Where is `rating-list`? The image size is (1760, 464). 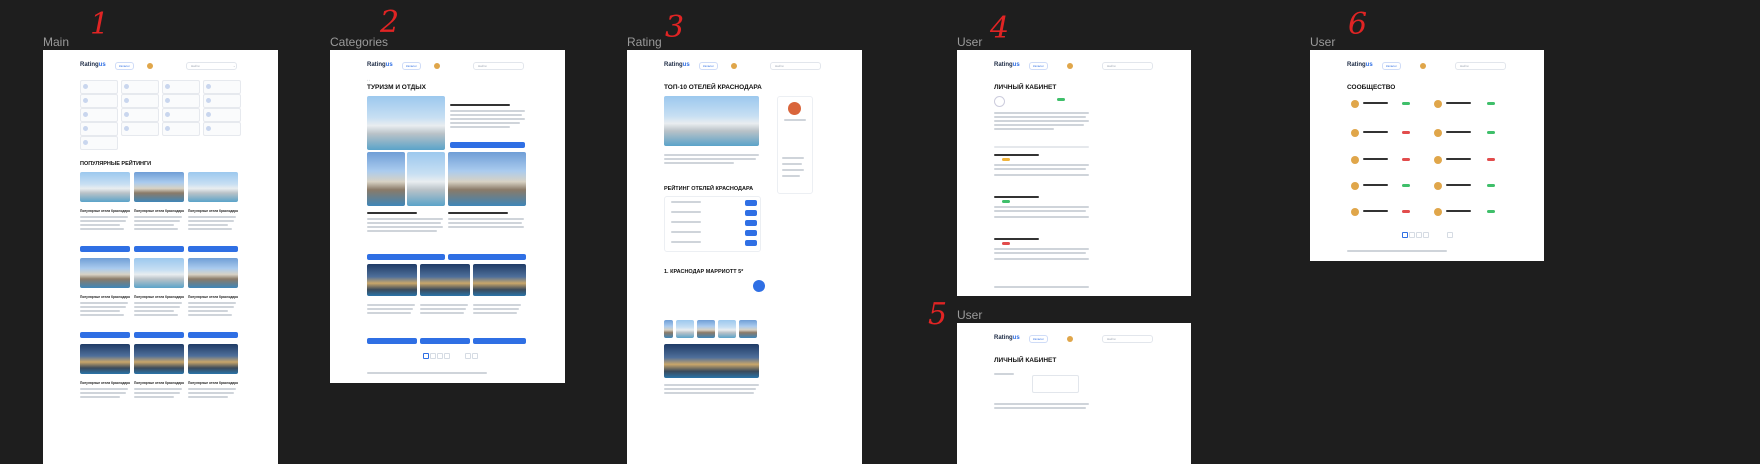
rating-list is located at coordinates (712, 224).